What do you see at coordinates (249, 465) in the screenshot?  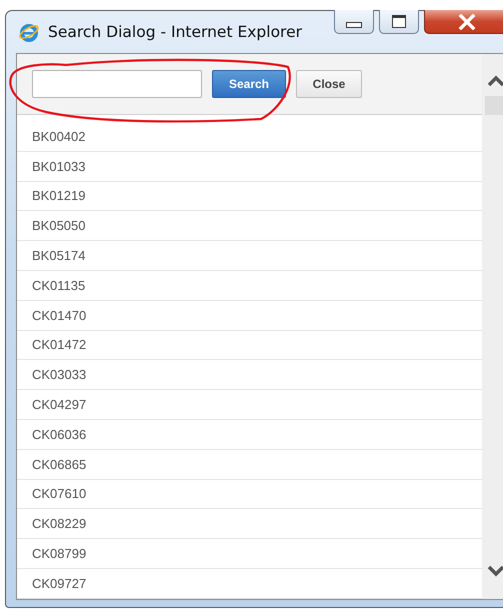 I see `result-item: CK06865` at bounding box center [249, 465].